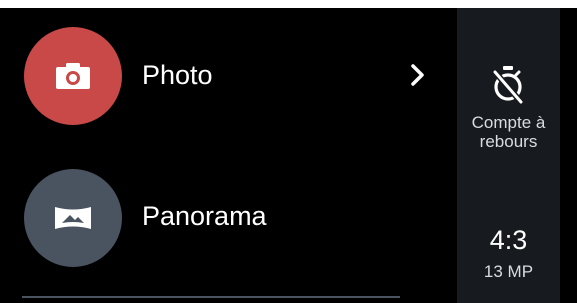  I want to click on countdown-timer-button: Compte à rebours, so click(508, 108).